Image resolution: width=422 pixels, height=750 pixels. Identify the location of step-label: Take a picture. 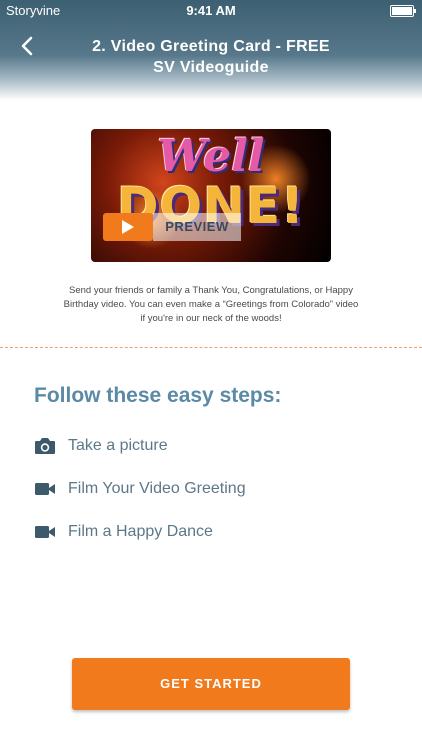
(118, 445).